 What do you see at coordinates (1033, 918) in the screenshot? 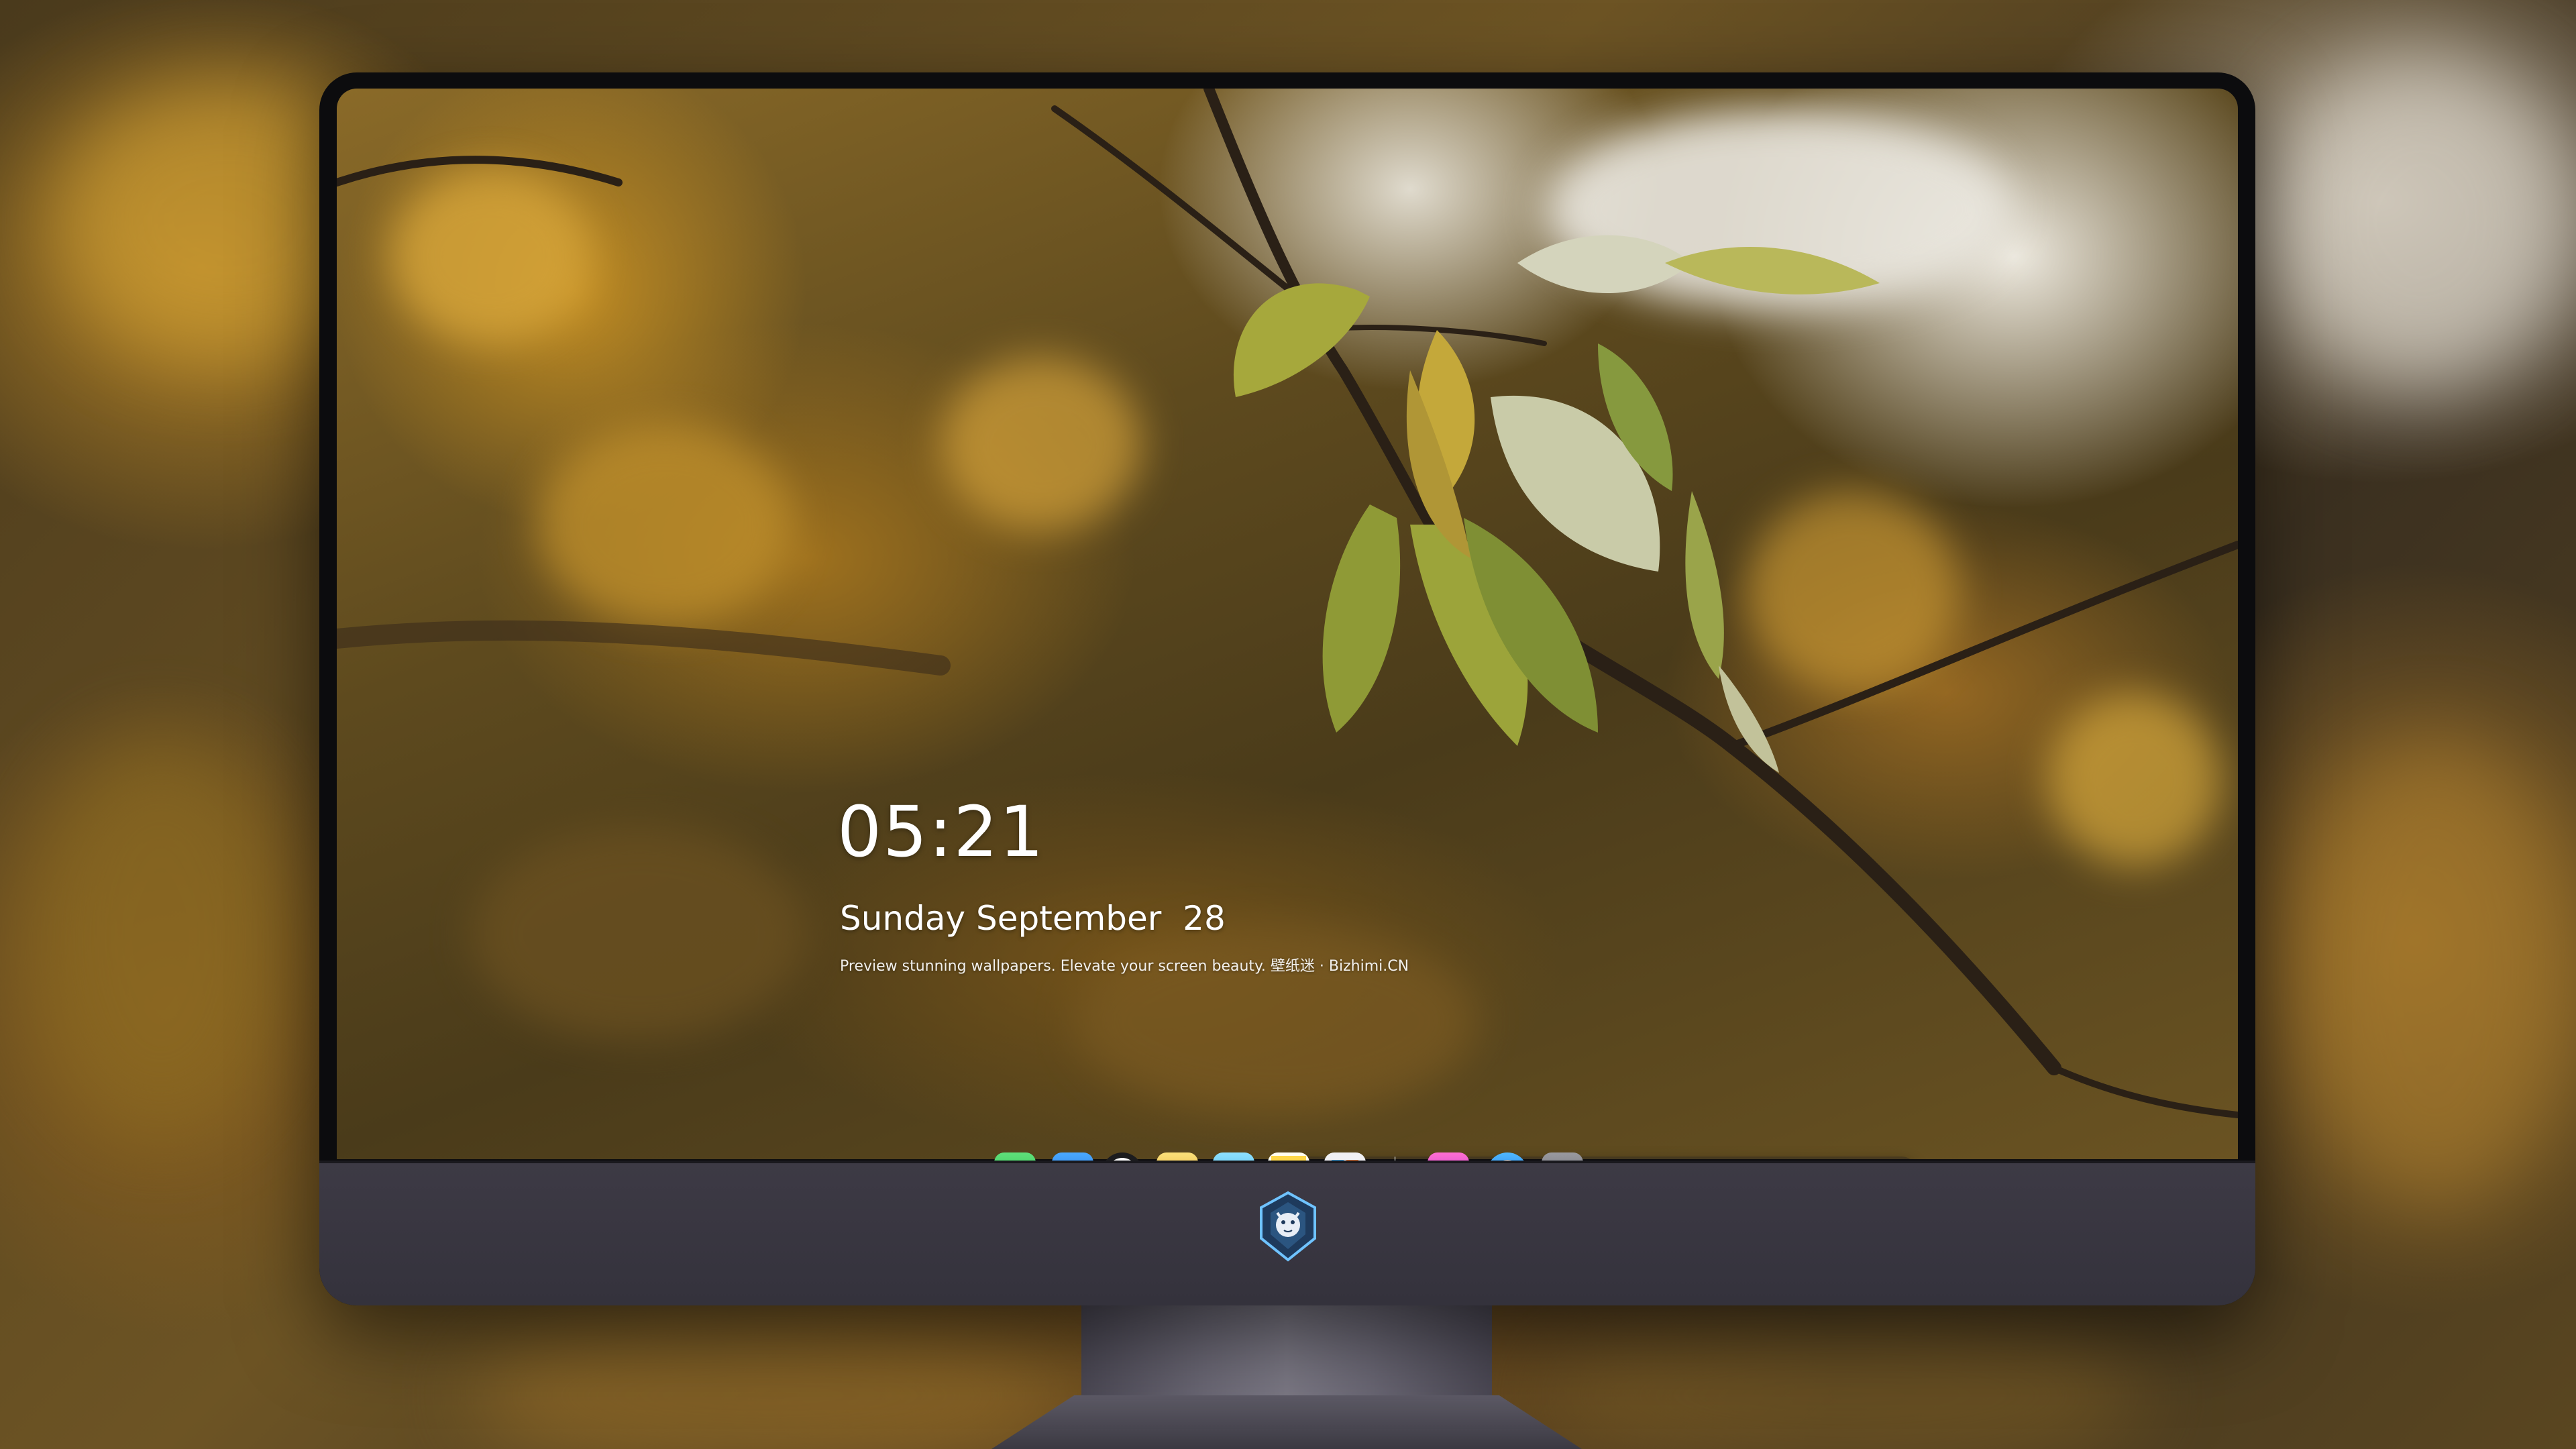
I see `lock-screen-date: Sunday September 28` at bounding box center [1033, 918].